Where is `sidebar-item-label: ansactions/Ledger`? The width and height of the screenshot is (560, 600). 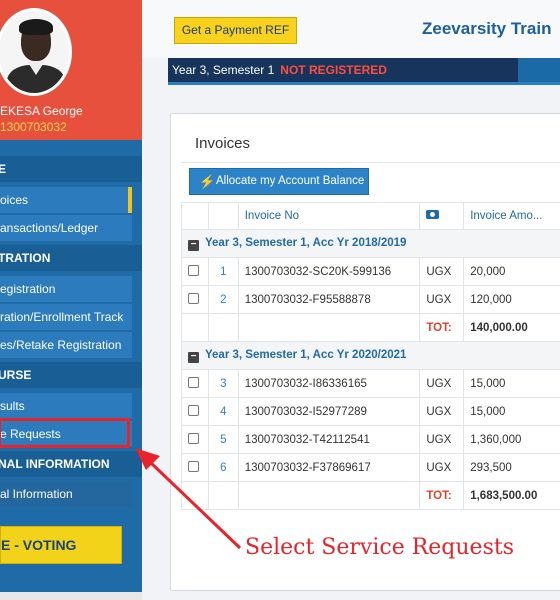 sidebar-item-label: ansactions/Ledger is located at coordinates (49, 228).